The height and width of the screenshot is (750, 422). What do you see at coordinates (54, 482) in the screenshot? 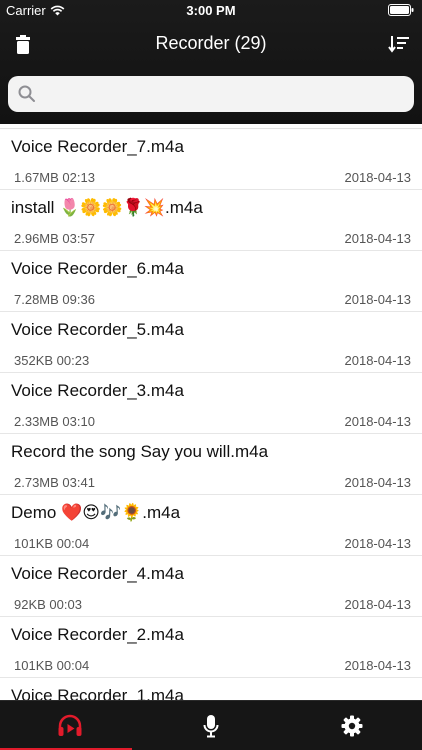
I see `recording-meta: 2.73MB 03:41` at bounding box center [54, 482].